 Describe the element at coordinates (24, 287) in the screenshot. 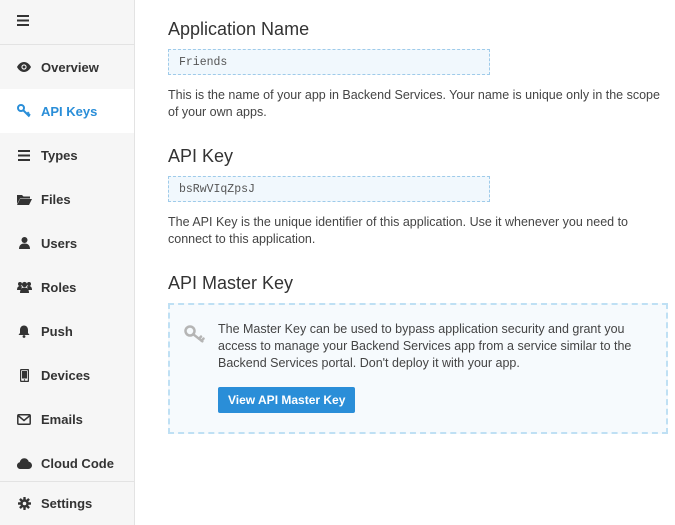

I see `group-icon` at that location.